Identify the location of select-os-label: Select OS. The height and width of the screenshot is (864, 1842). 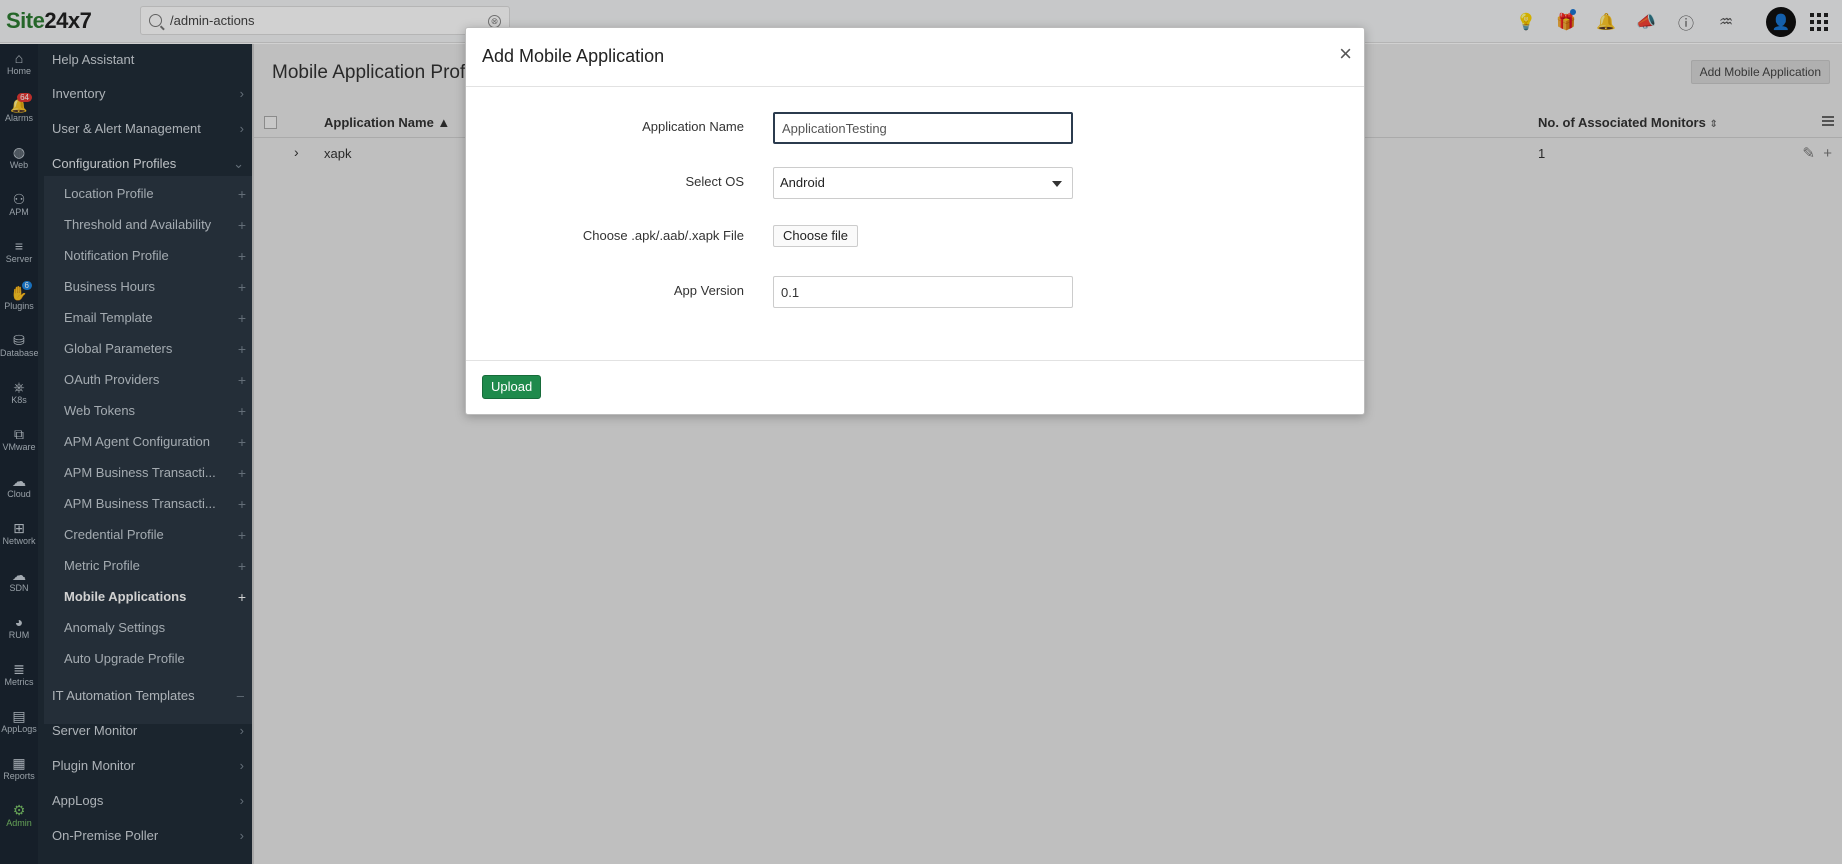
(714, 181).